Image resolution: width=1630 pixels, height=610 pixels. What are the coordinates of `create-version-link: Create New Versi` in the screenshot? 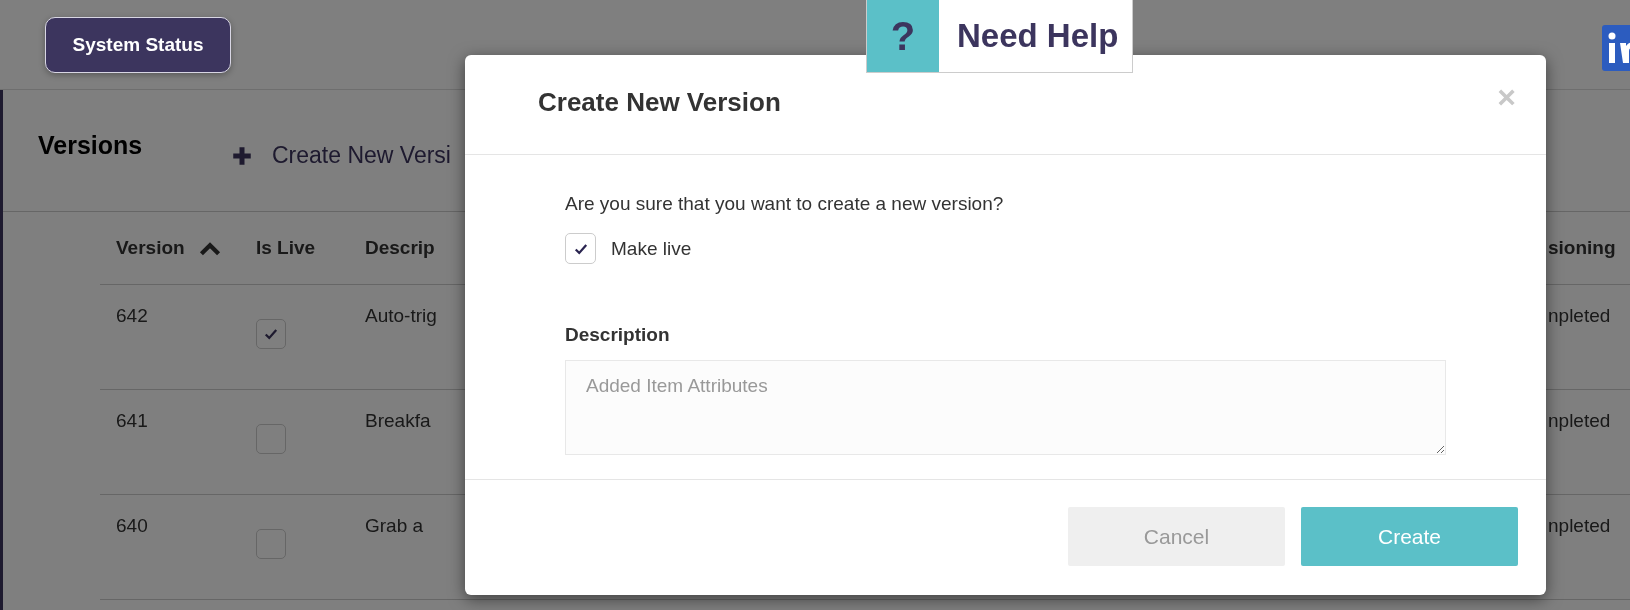 It's located at (341, 148).